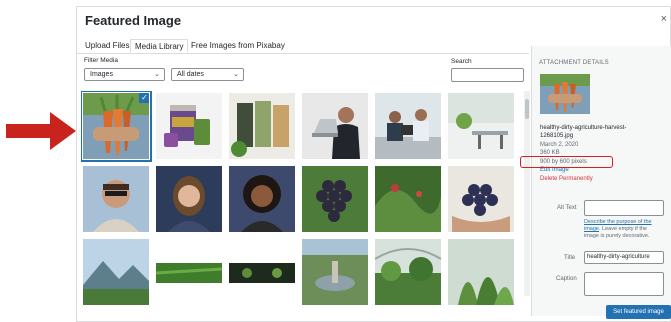 The width and height of the screenshot is (671, 322). I want to click on media-item-dark-banner, so click(262, 272).